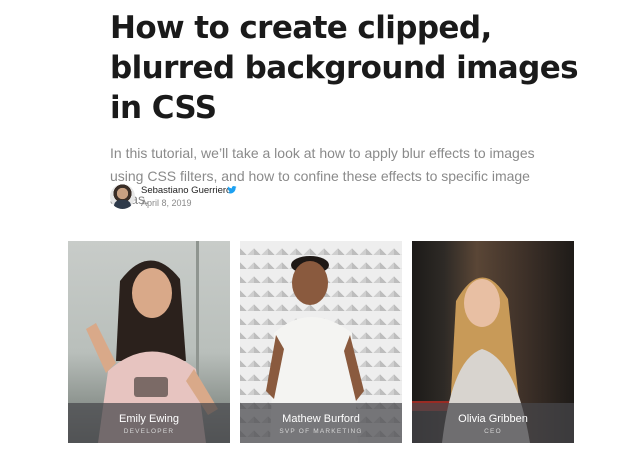  I want to click on card-role: SVP OF MARKETING, so click(321, 431).